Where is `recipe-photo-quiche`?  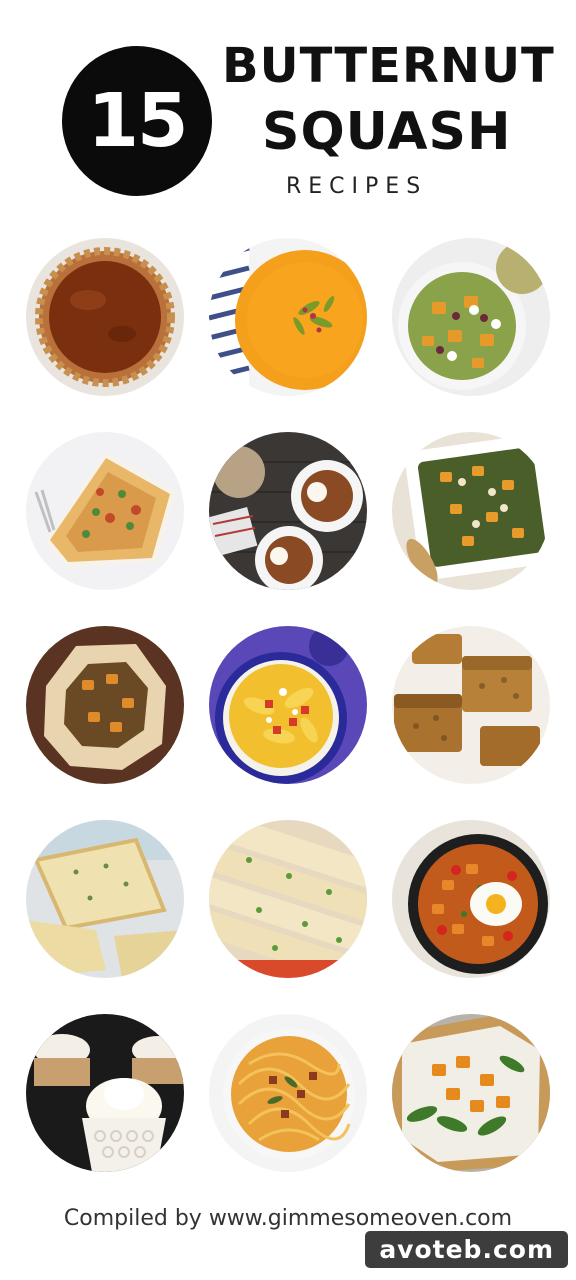
recipe-photo-quiche is located at coordinates (105, 511).